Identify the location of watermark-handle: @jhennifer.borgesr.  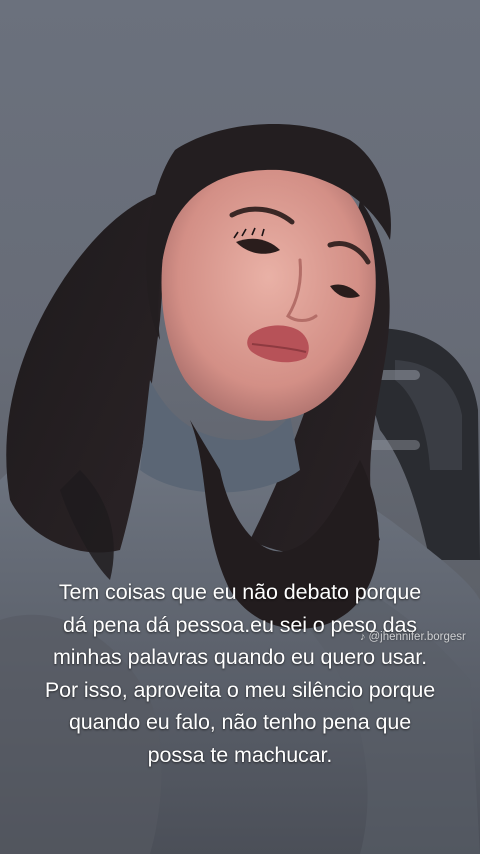
(417, 637).